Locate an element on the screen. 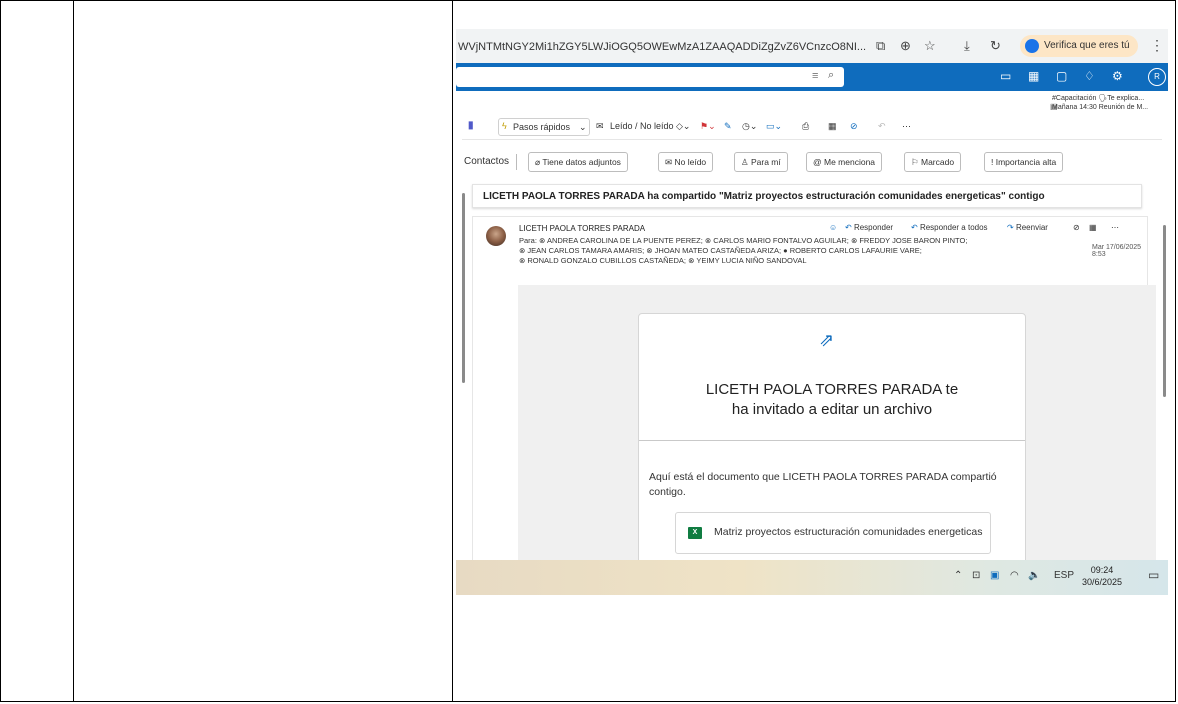  high-importance-filter: ! Importancia alta is located at coordinates (1024, 162).